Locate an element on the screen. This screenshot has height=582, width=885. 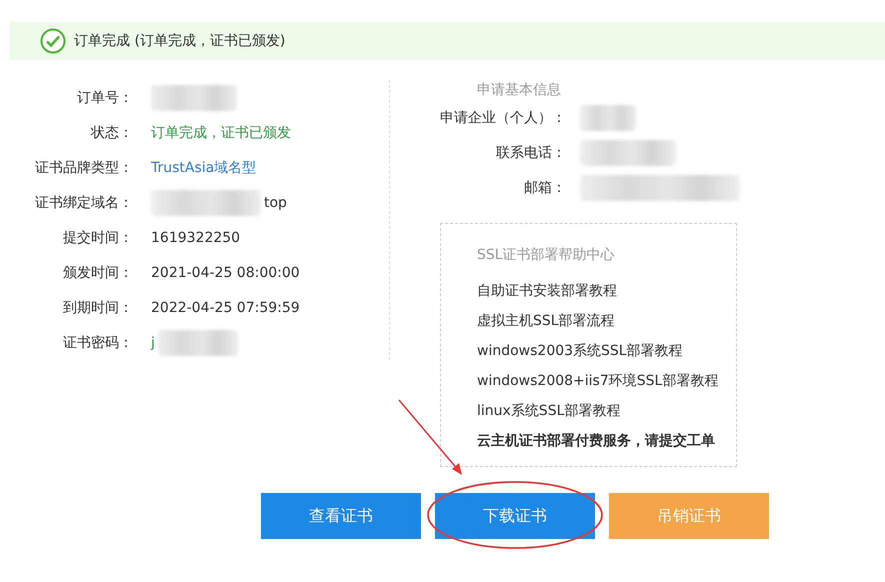
help-link: 自助证书安装部署教程 is located at coordinates (606, 291).